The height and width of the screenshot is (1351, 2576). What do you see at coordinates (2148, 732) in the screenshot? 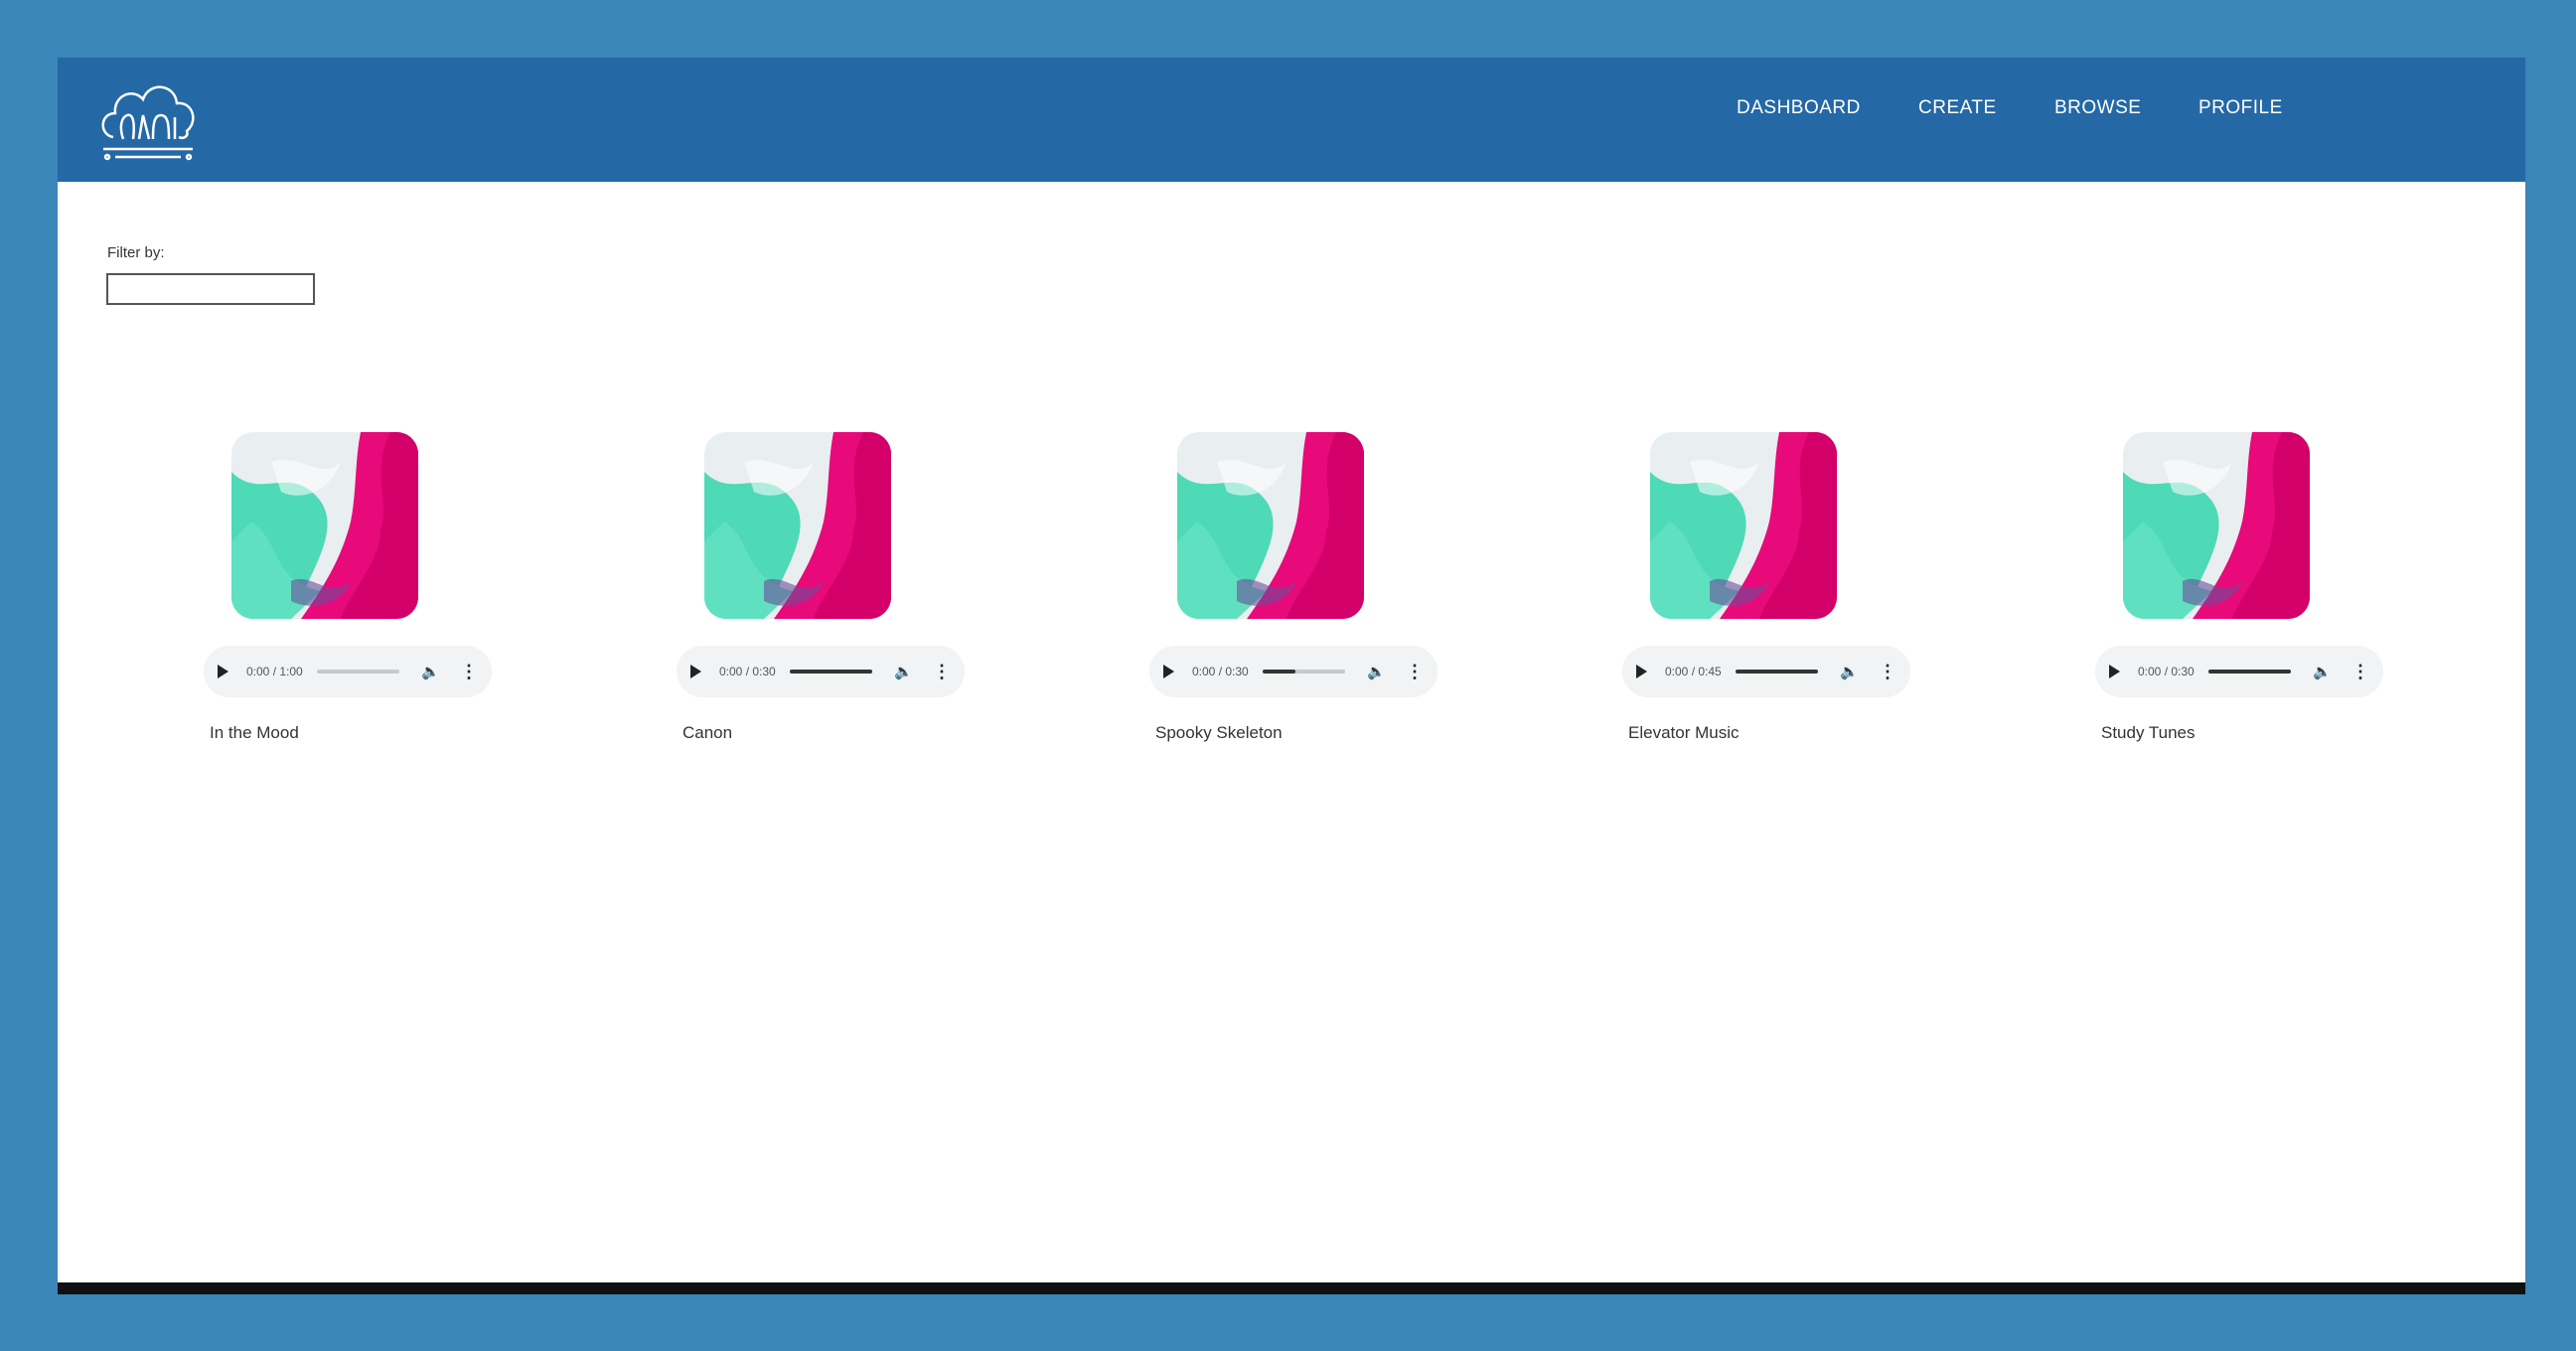
I see `track-title: Study Tunes` at bounding box center [2148, 732].